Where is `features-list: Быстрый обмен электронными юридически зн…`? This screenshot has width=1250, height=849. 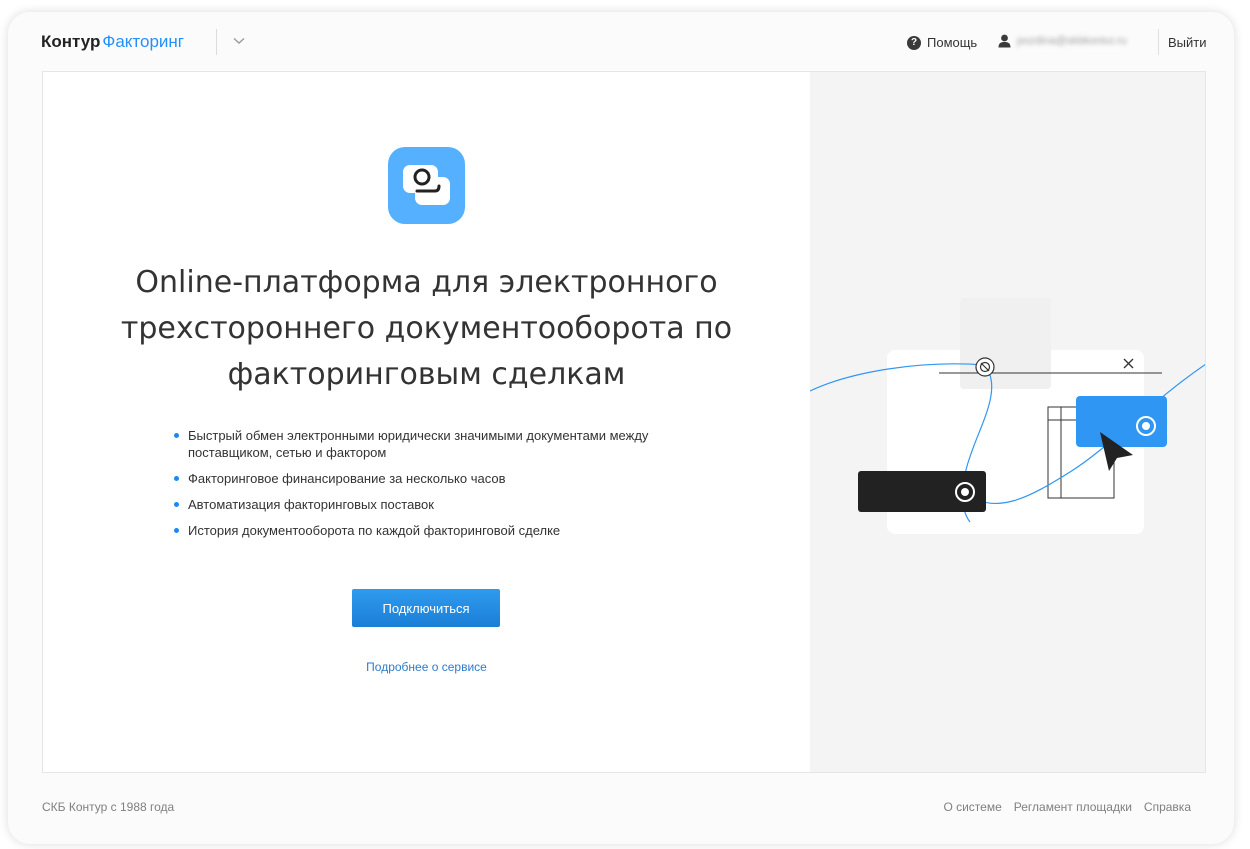 features-list: Быстрый обмен электронными юридически зн… is located at coordinates (454, 487).